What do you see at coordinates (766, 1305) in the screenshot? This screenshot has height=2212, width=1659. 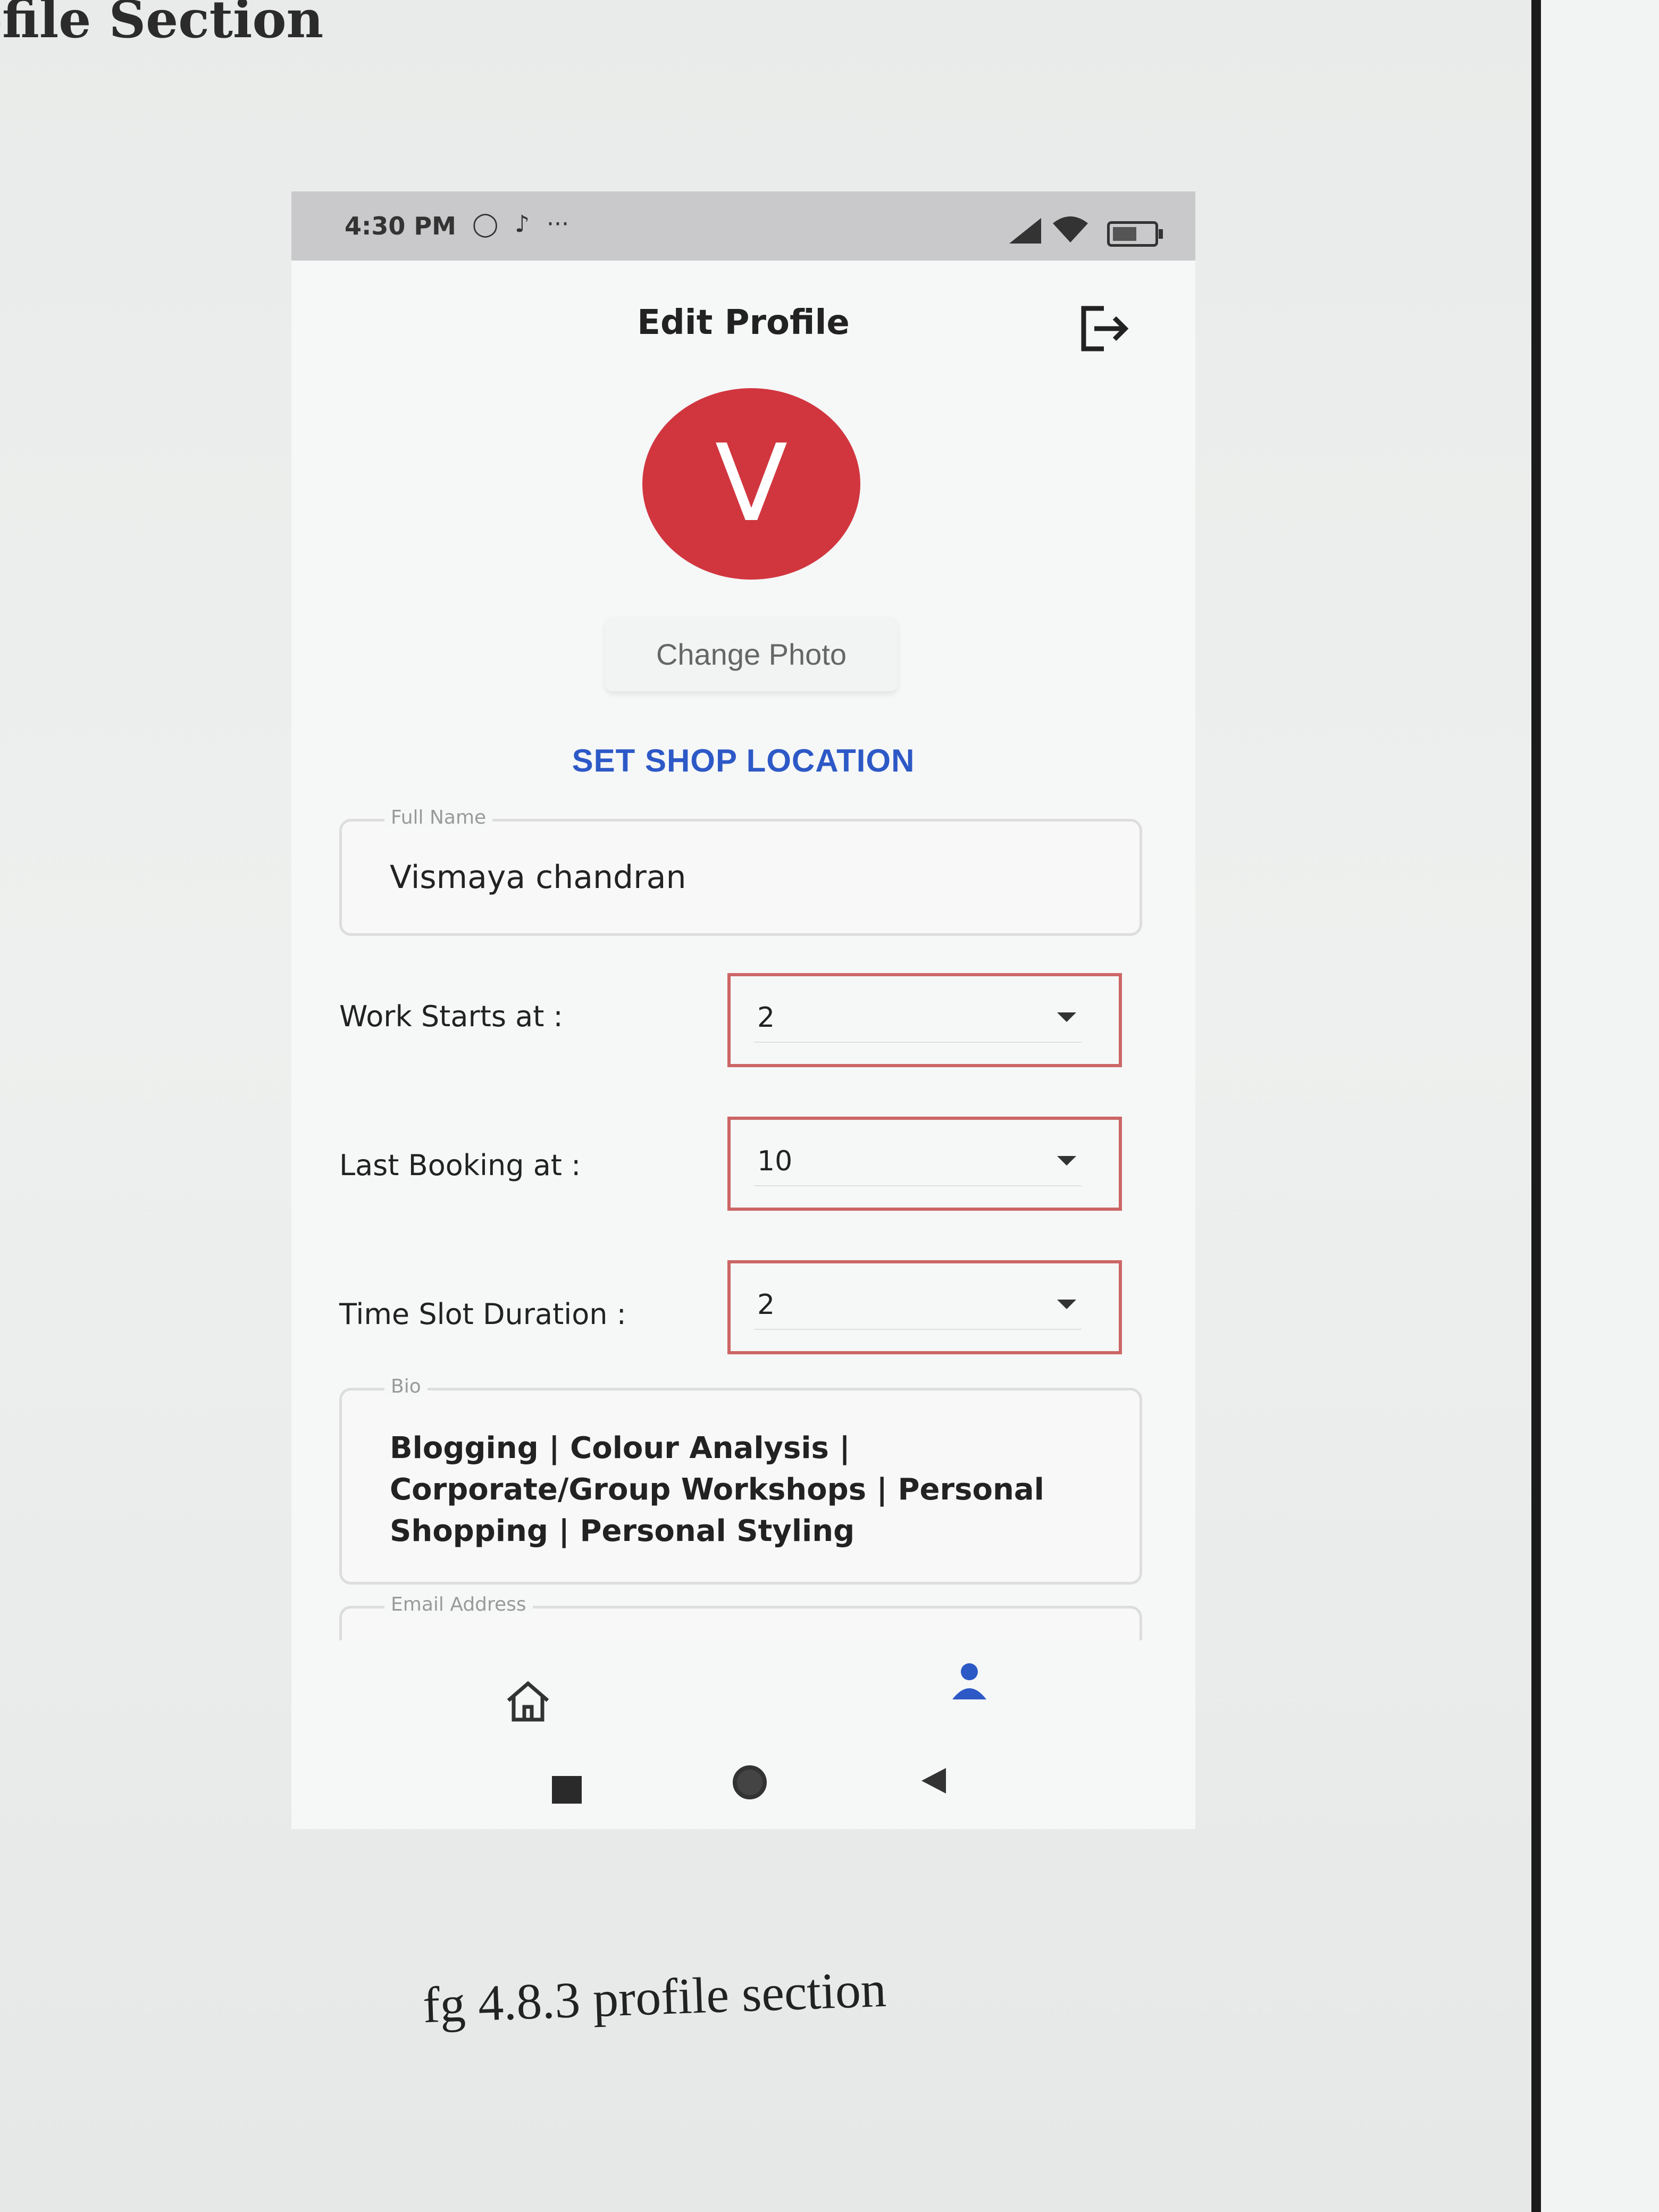 I see `slot-duration-value: 2` at bounding box center [766, 1305].